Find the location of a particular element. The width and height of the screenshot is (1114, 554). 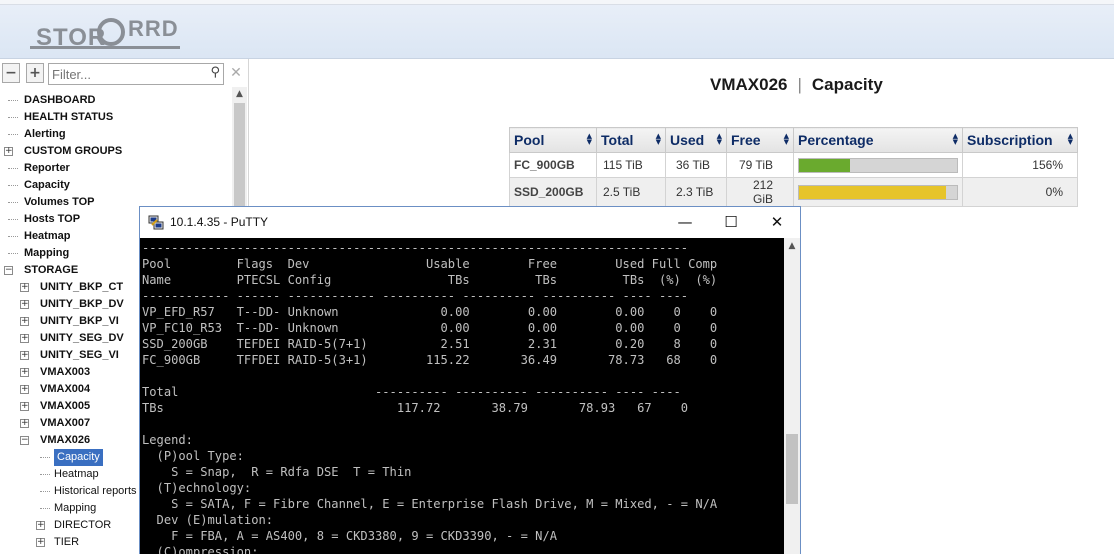

tree-item-label: DIRECTOR is located at coordinates (82, 525).